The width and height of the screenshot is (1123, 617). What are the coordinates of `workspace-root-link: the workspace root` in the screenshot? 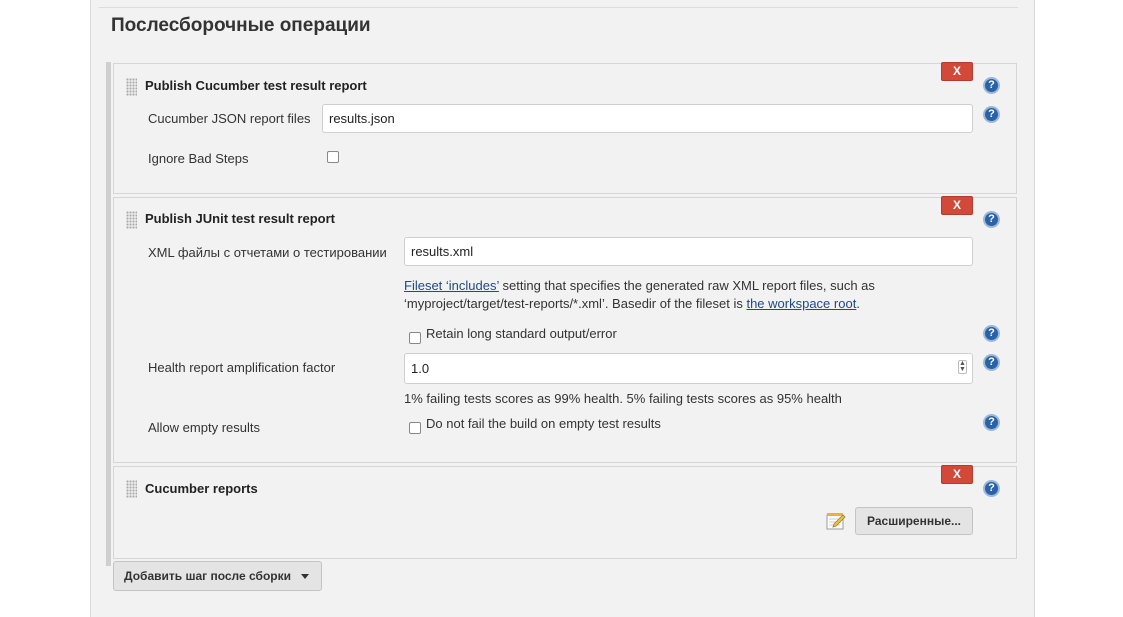 It's located at (801, 303).